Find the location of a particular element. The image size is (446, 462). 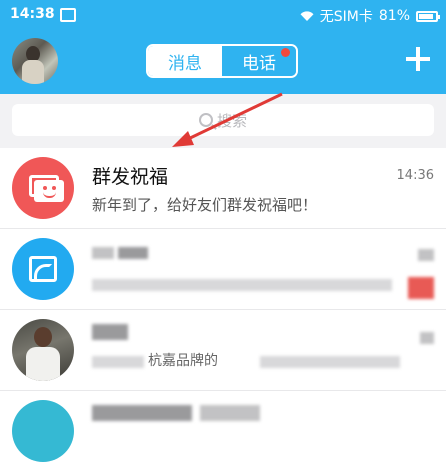

status-right-group: 无SIM卡 81% is located at coordinates (370, 16).